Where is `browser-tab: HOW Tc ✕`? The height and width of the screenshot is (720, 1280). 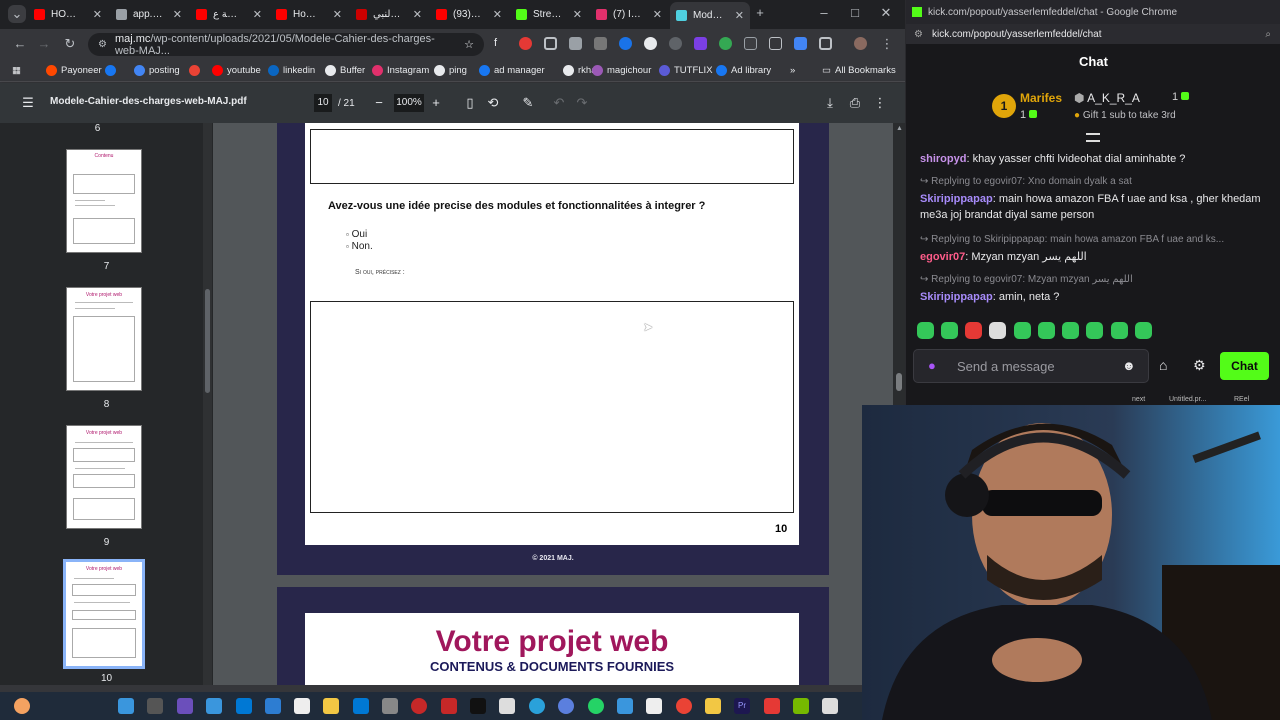 browser-tab: HOW Tc ✕ is located at coordinates (68, 14).